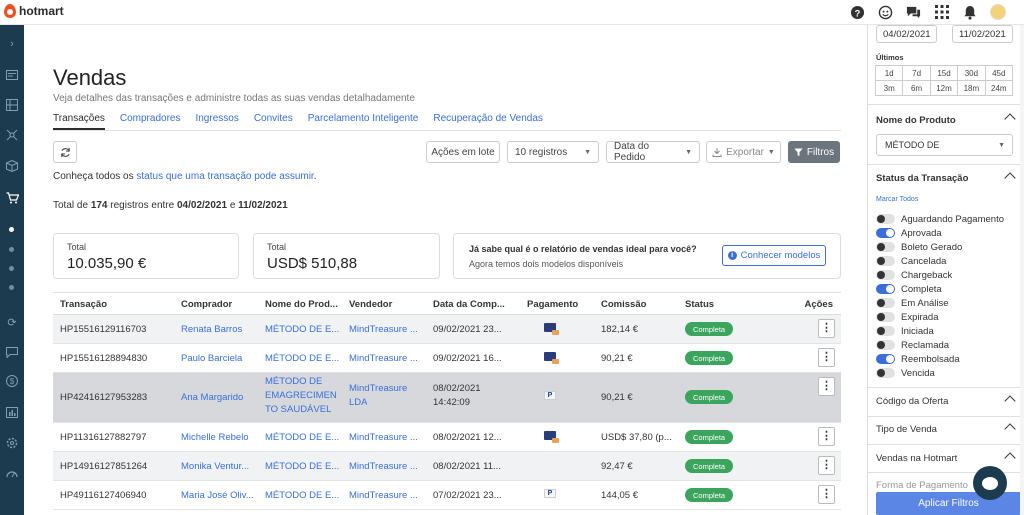 Image resolution: width=1024 pixels, height=515 pixels. Describe the element at coordinates (220, 358) in the screenshot. I see `buyer-link: Paulo Barciela` at that location.